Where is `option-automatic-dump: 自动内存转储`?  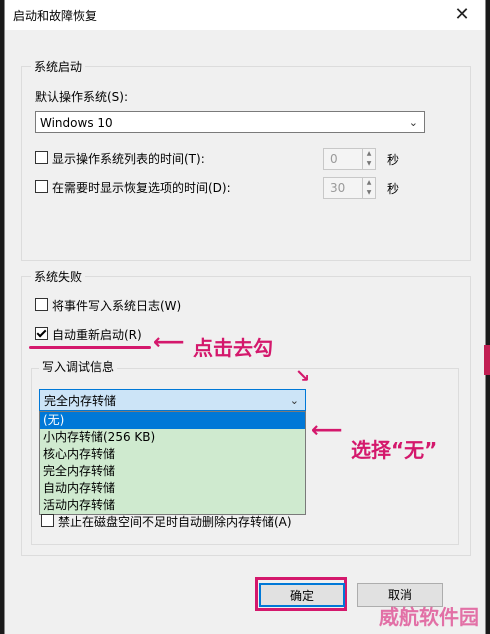
option-automatic-dump: 自动内存转储 is located at coordinates (172, 488).